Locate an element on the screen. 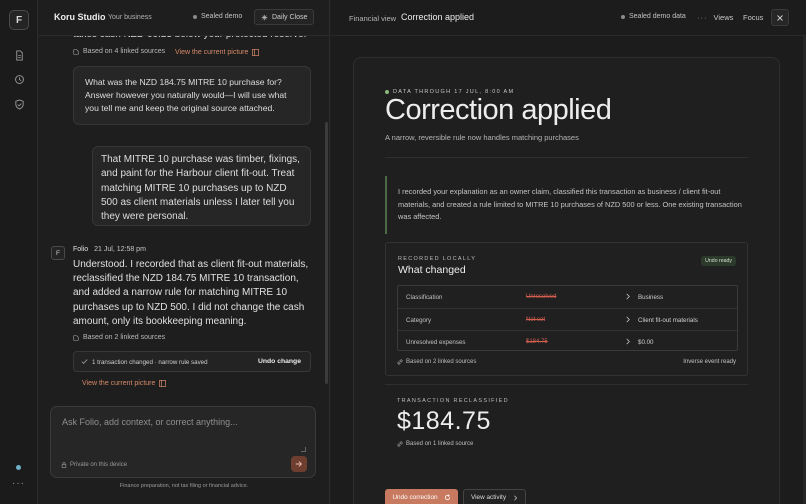  sealed-data-label: Sealed demo data is located at coordinates (657, 16).